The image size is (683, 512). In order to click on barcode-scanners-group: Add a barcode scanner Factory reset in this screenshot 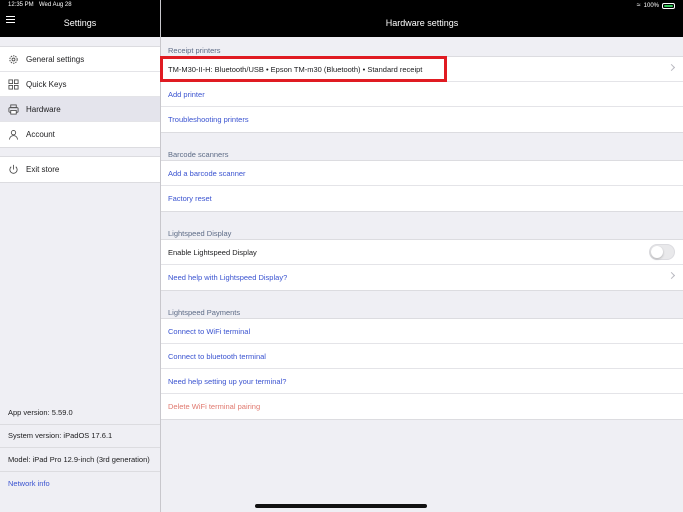, I will do `click(422, 186)`.